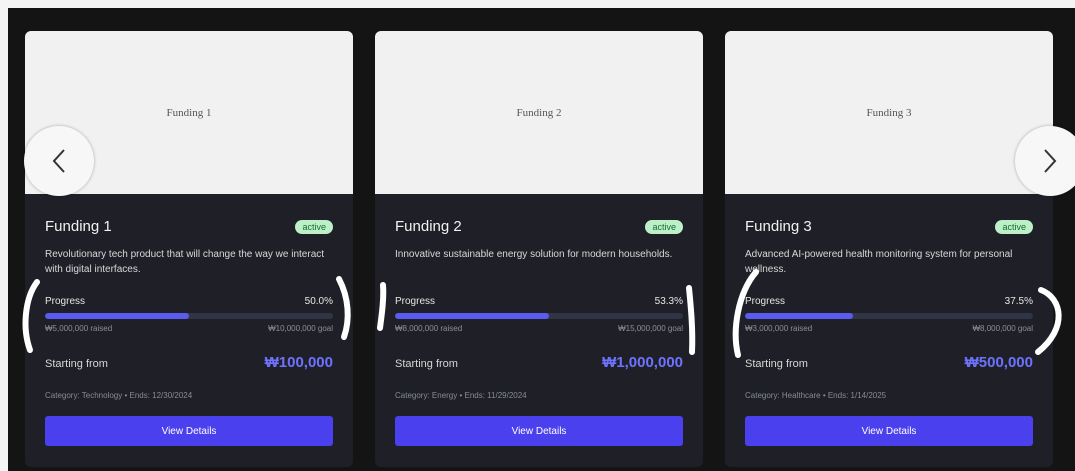 Image resolution: width=1075 pixels, height=471 pixels. I want to click on progress-percent: 37.5%, so click(1018, 301).